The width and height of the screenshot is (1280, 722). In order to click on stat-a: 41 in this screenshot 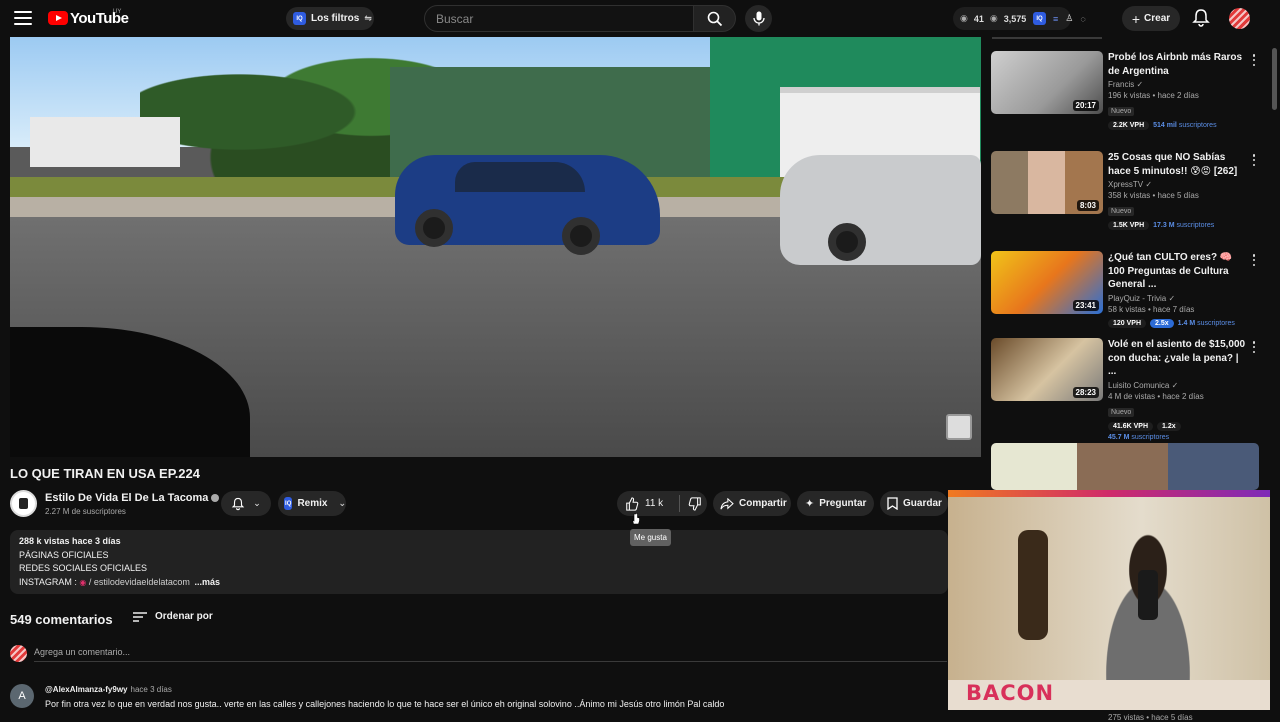, I will do `click(978, 18)`.